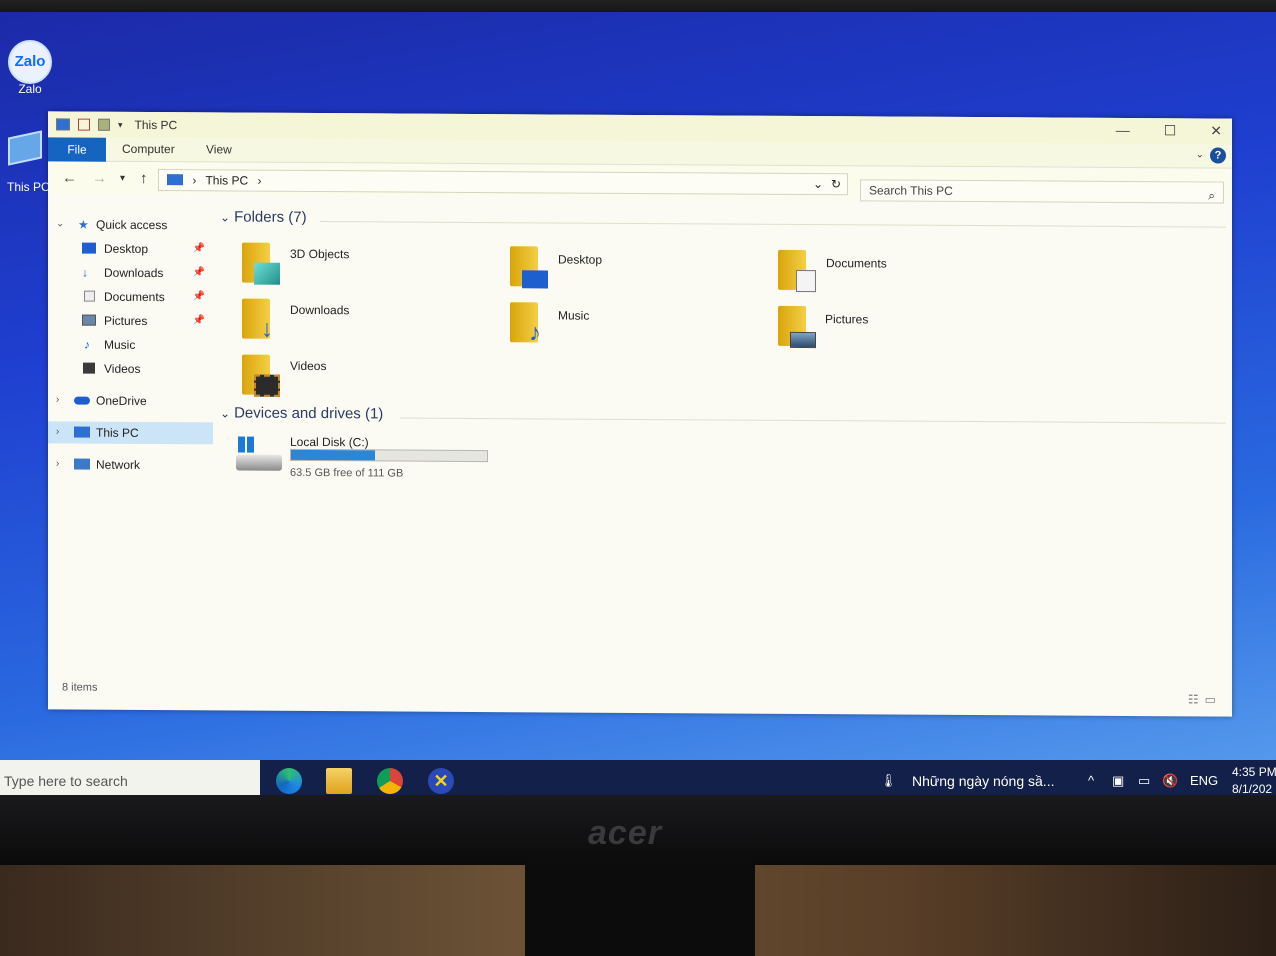  What do you see at coordinates (390, 781) in the screenshot?
I see `chrome-icon` at bounding box center [390, 781].